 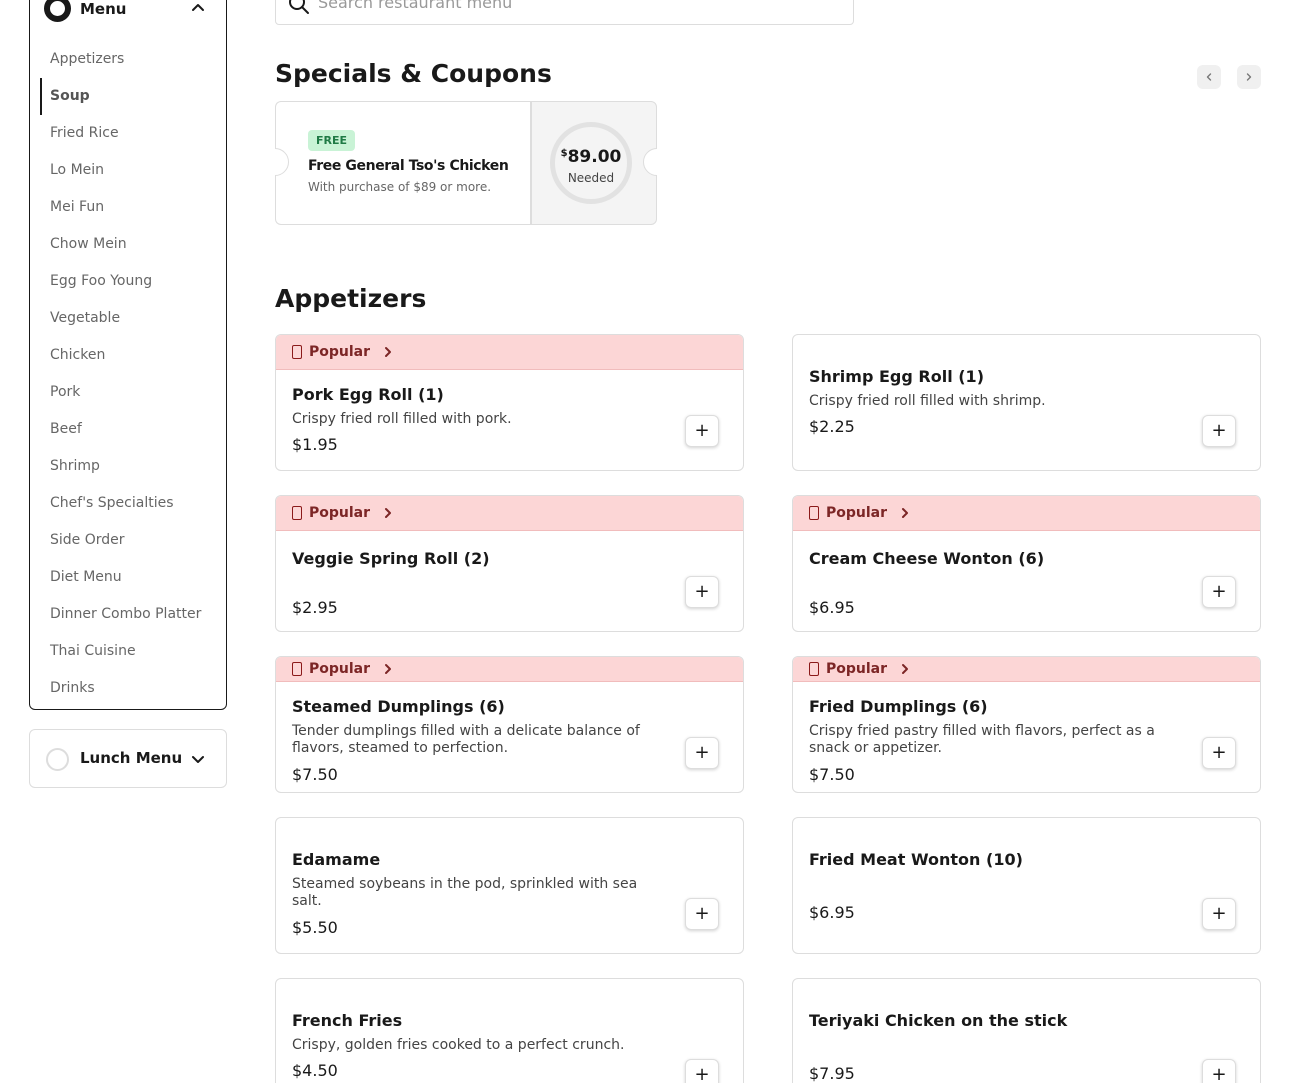 What do you see at coordinates (591, 178) in the screenshot?
I see `needed-label: Needed` at bounding box center [591, 178].